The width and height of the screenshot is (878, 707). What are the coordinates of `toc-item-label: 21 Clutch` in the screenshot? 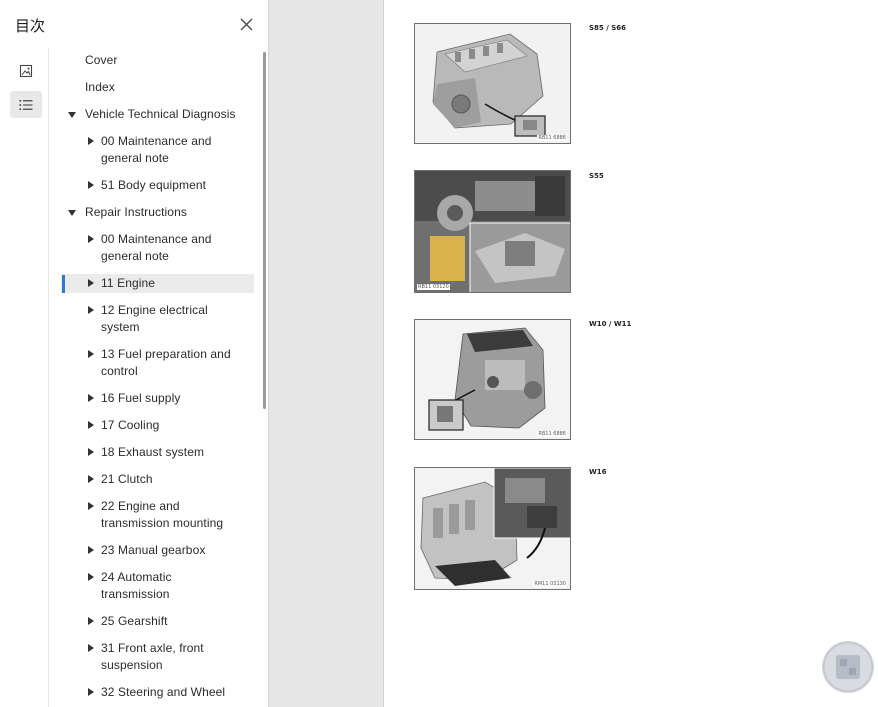 It's located at (127, 479).